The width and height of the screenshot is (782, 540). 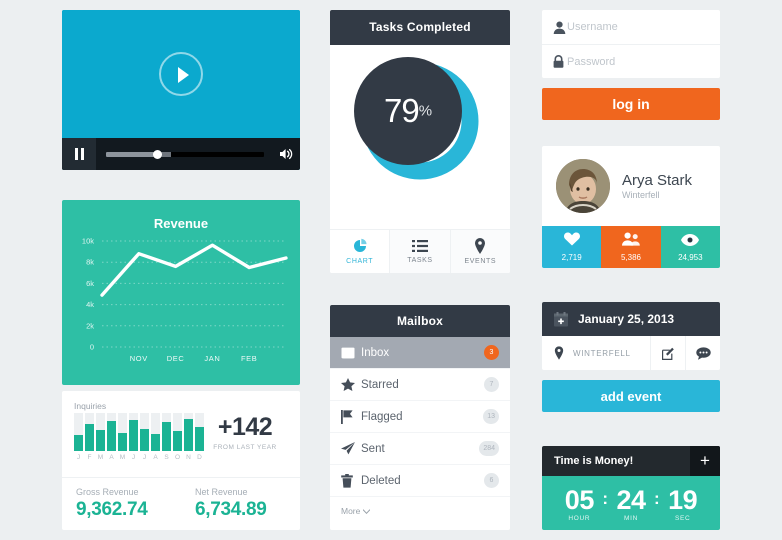 What do you see at coordinates (221, 492) in the screenshot?
I see `net-revenue-label: Net Revenue` at bounding box center [221, 492].